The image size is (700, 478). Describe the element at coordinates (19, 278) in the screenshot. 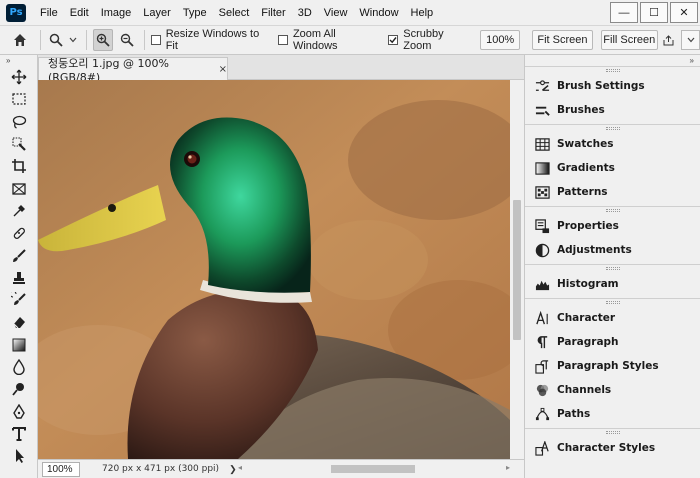

I see `clone-stamp-tool-icon` at that location.